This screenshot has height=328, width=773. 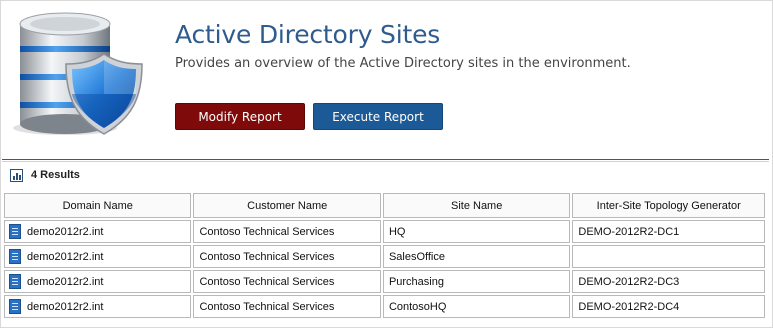 I want to click on header-divider, so click(x=385, y=159).